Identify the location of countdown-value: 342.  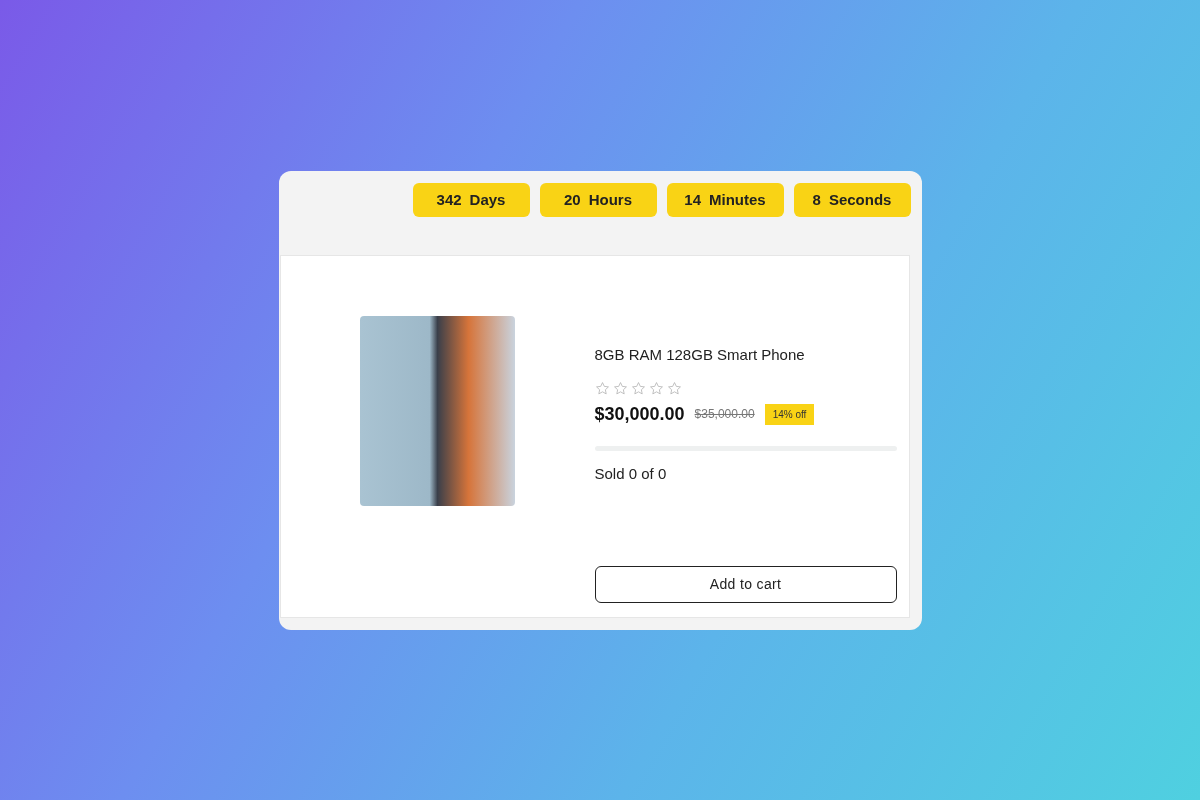
(449, 199).